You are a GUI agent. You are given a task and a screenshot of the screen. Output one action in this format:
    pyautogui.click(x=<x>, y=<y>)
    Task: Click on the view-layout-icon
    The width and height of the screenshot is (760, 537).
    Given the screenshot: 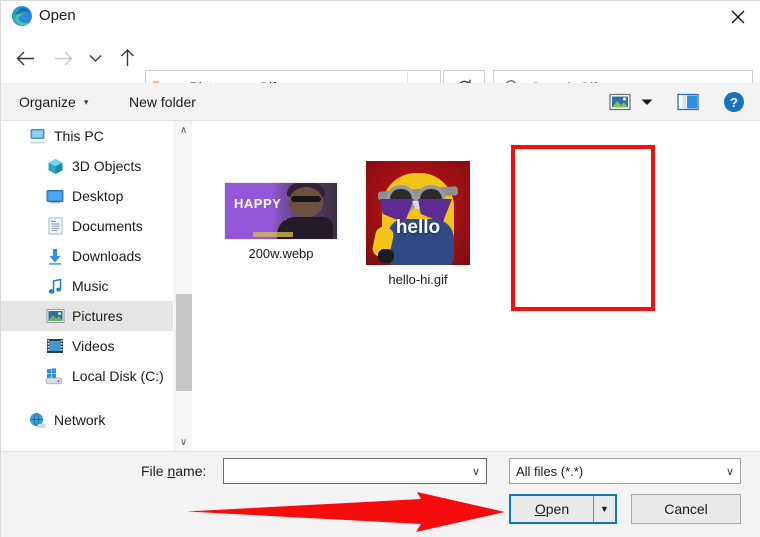 What is the action you would take?
    pyautogui.click(x=620, y=102)
    